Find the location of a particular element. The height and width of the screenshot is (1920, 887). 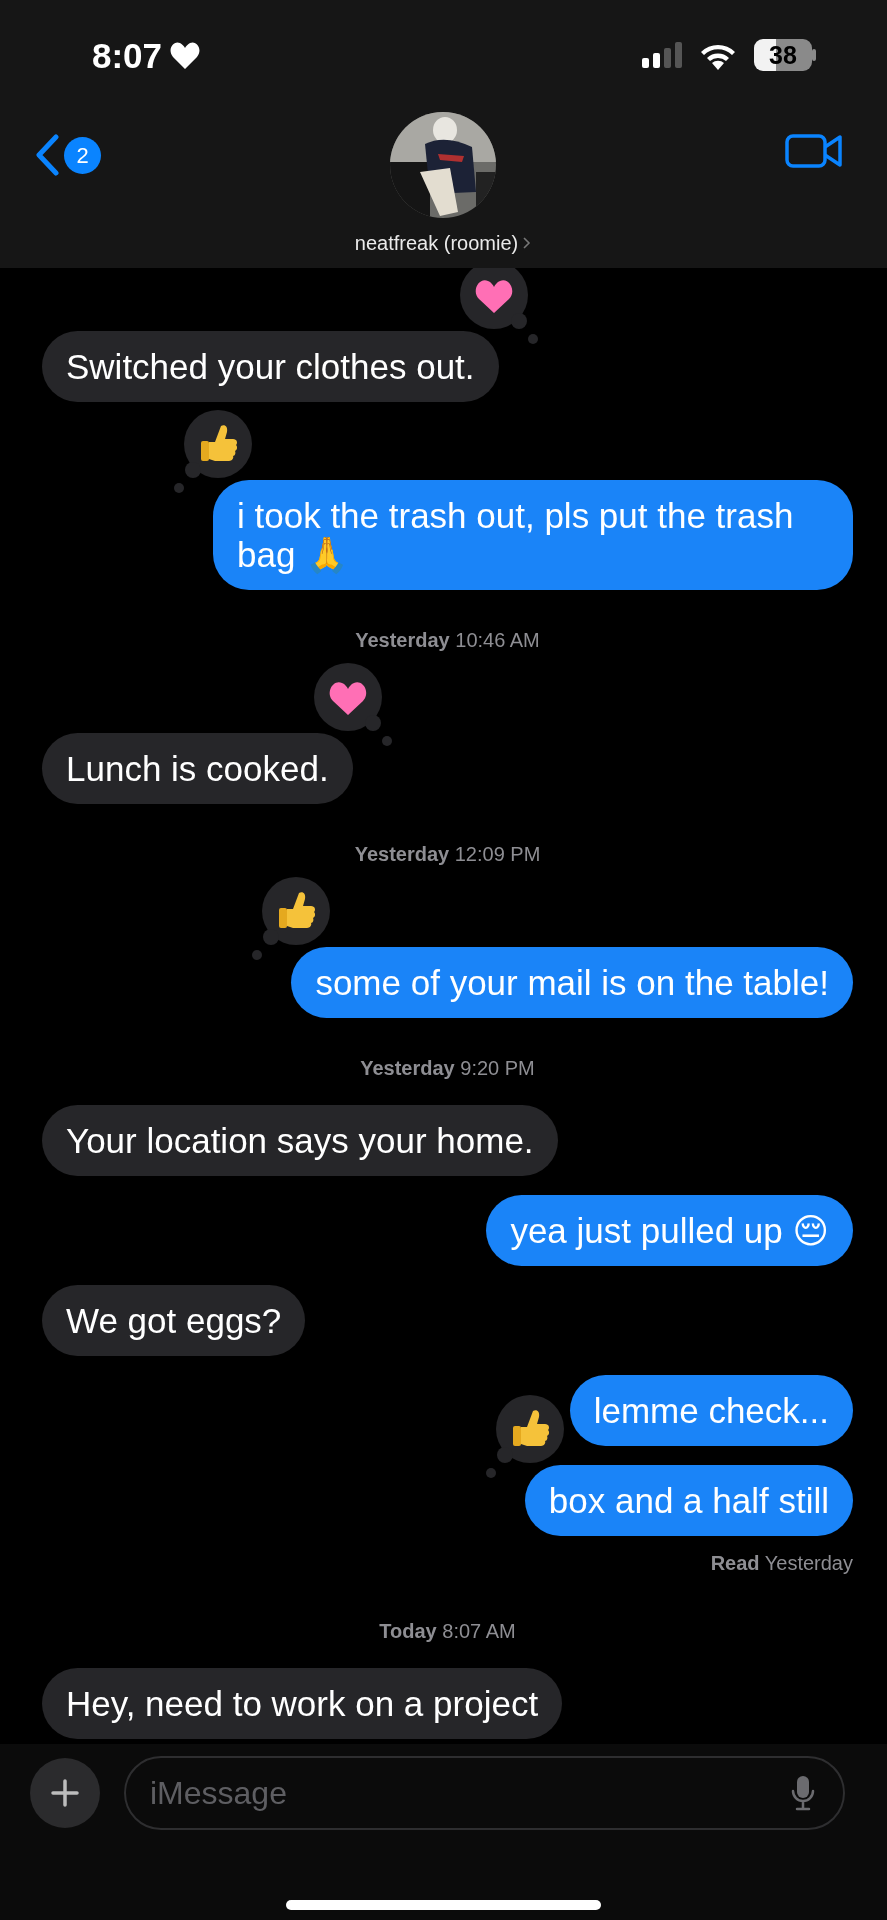

read-receipt: Read Yesterday is located at coordinates (781, 1563).